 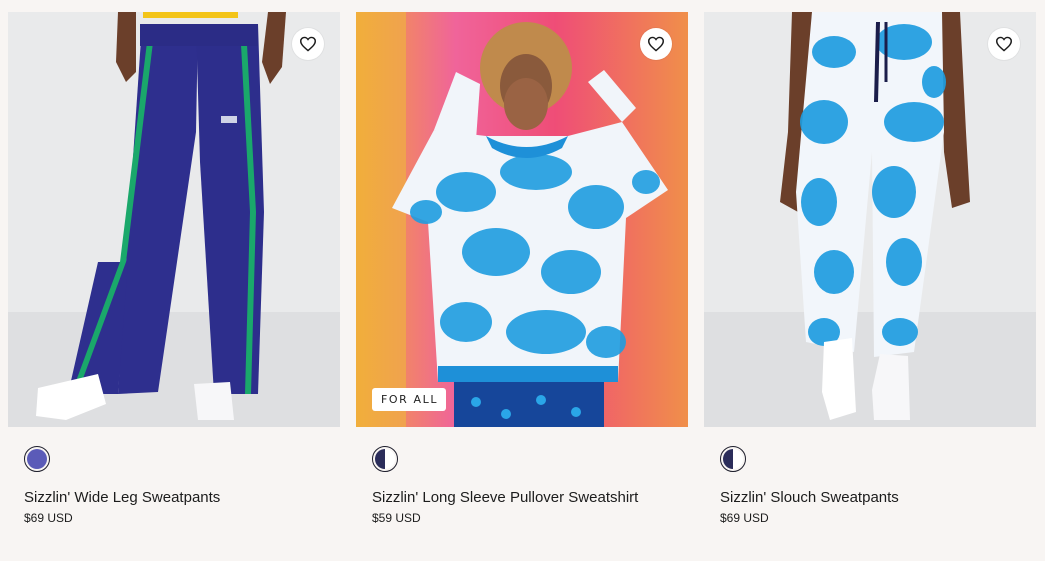 I want to click on product-price: $59 USD, so click(x=396, y=518).